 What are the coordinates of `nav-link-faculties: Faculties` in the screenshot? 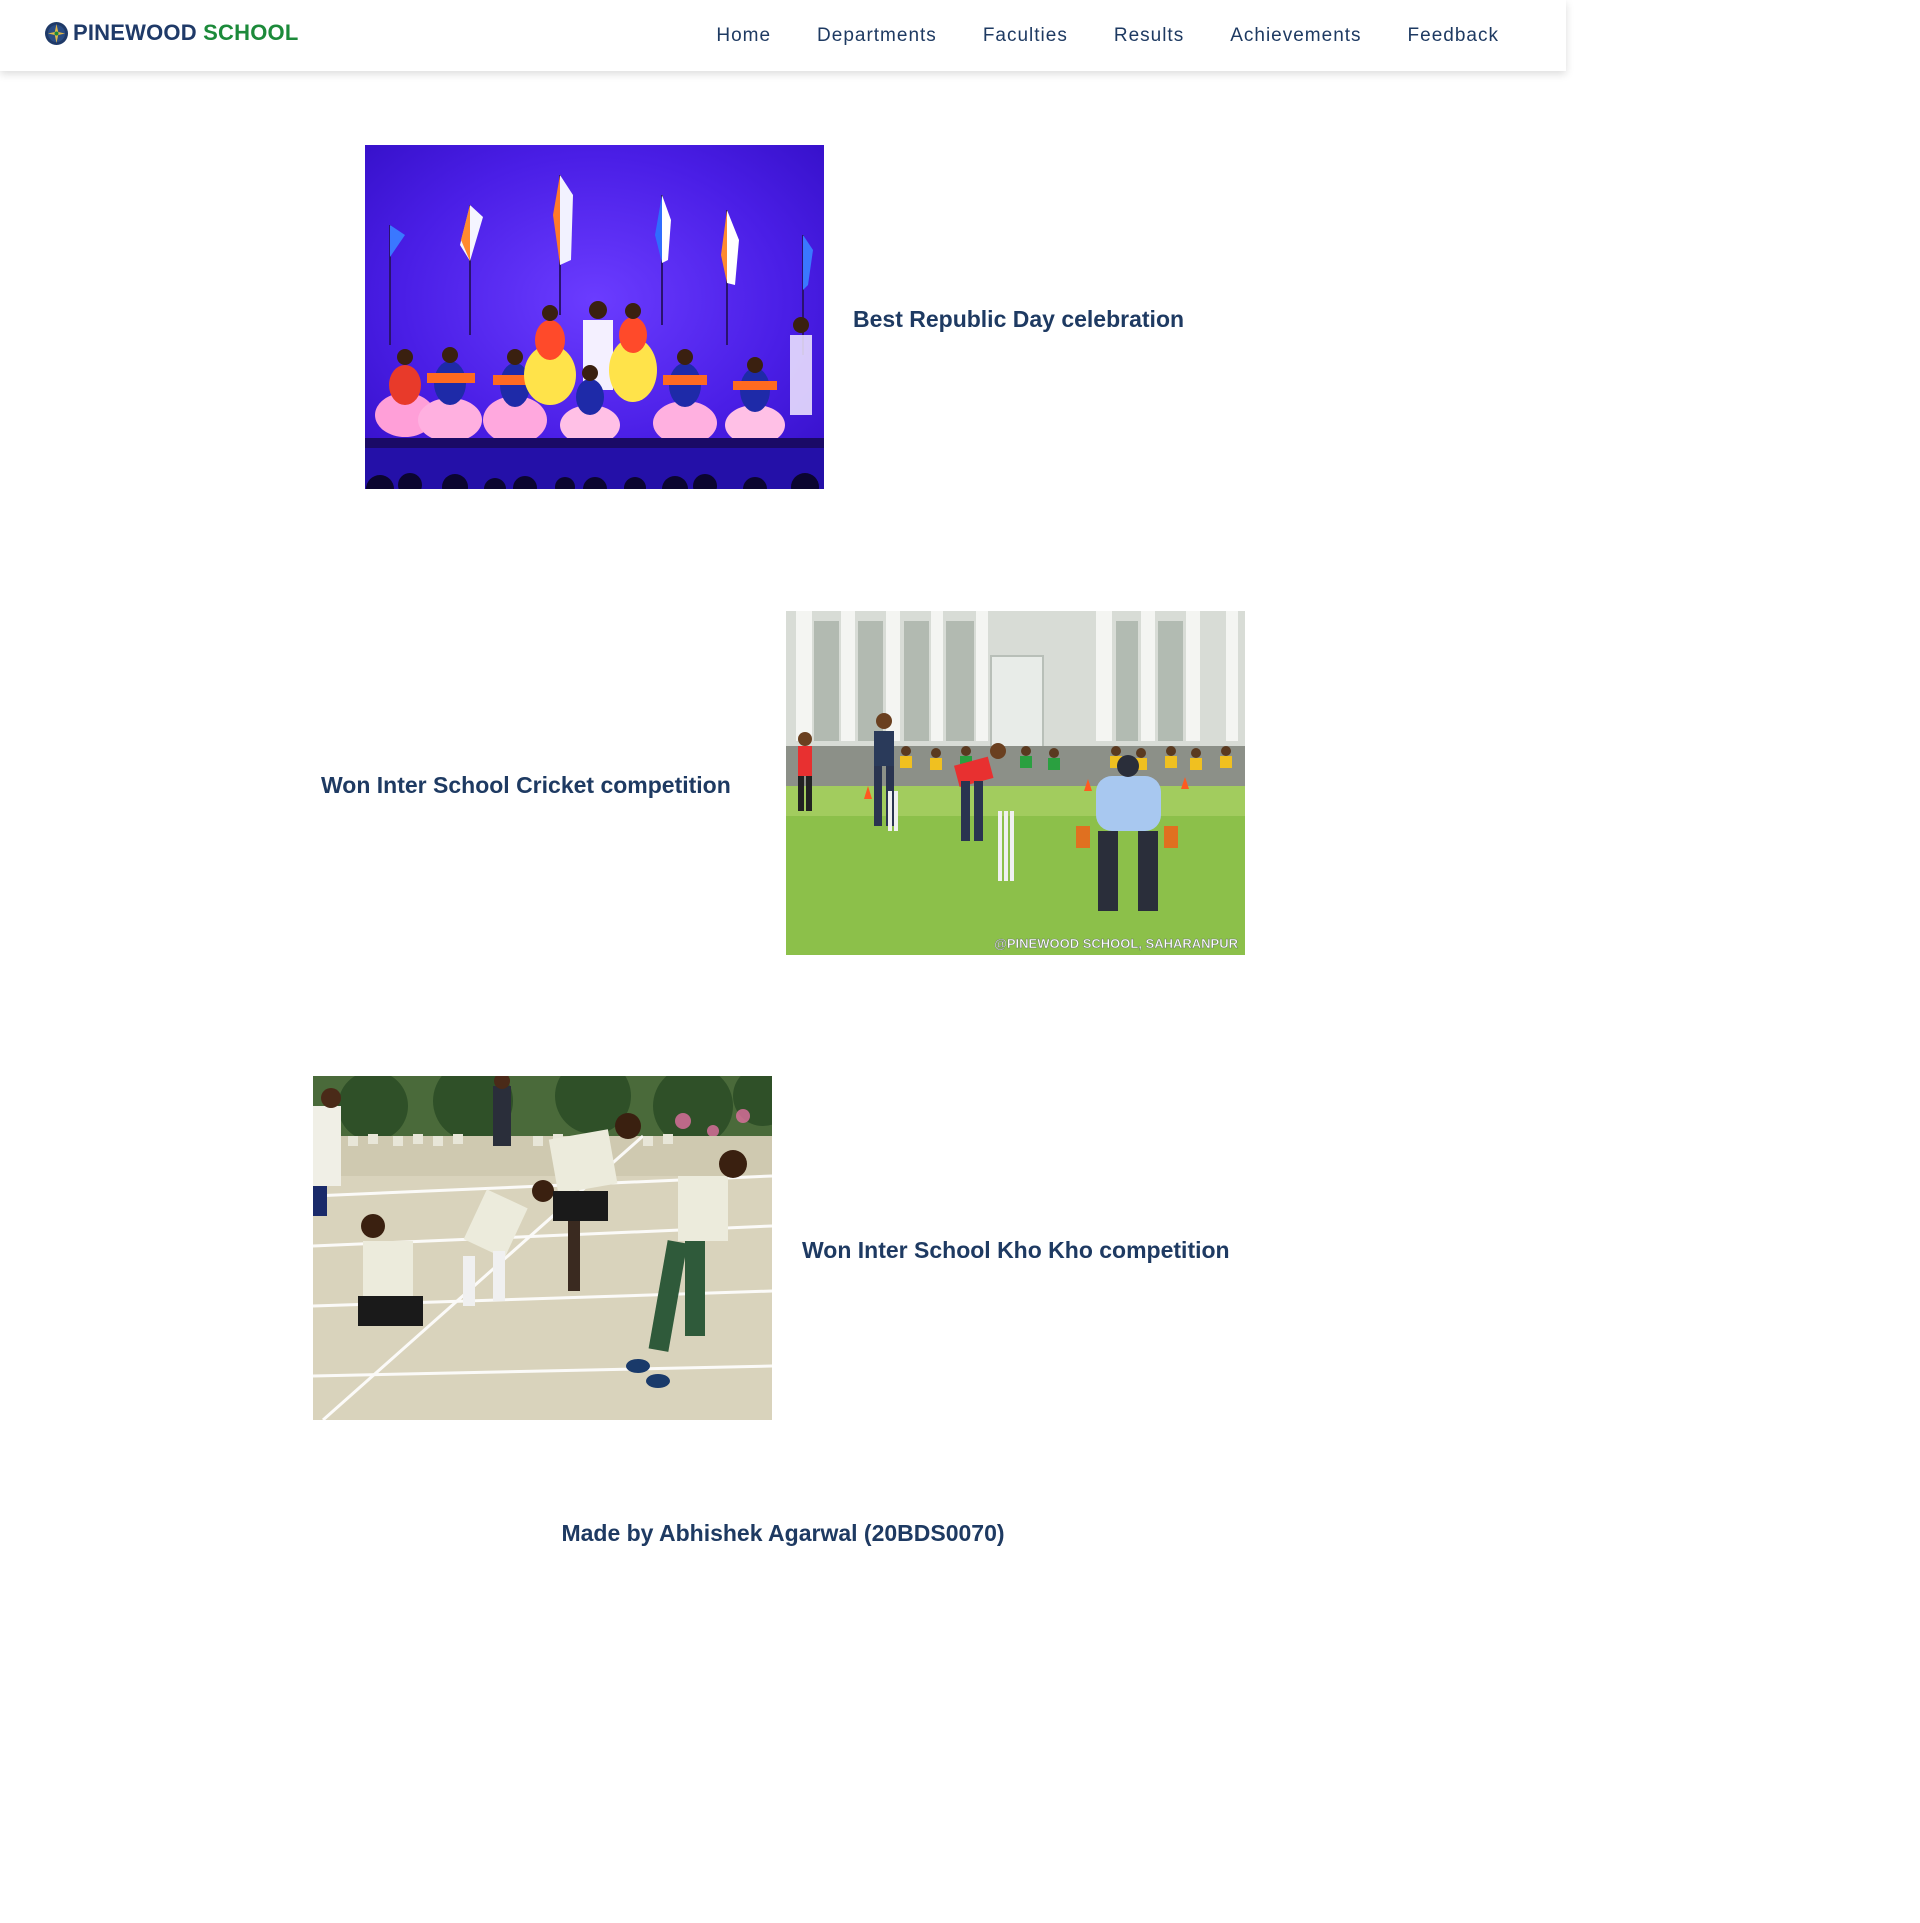 It's located at (1025, 35).